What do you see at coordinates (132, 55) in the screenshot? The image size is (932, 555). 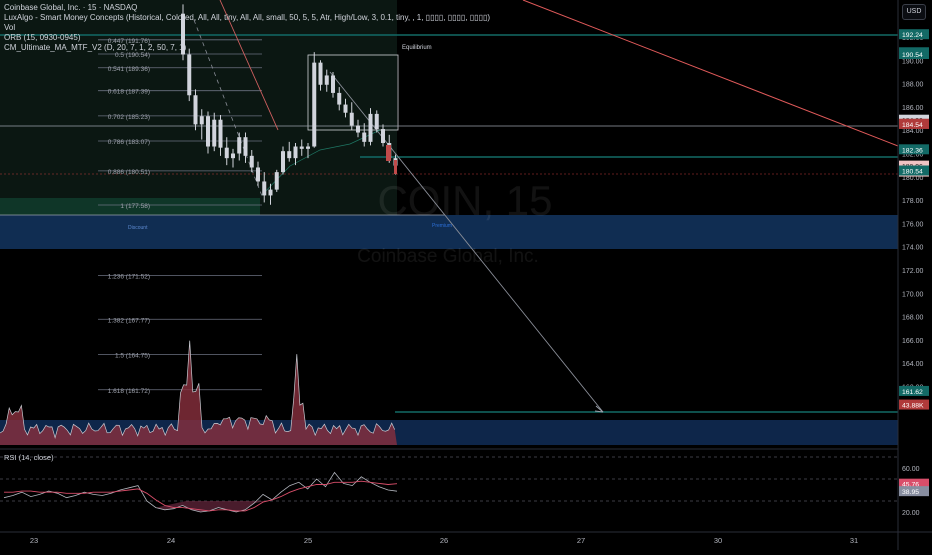 I see `fib-label: 0.5 (190.54)` at bounding box center [132, 55].